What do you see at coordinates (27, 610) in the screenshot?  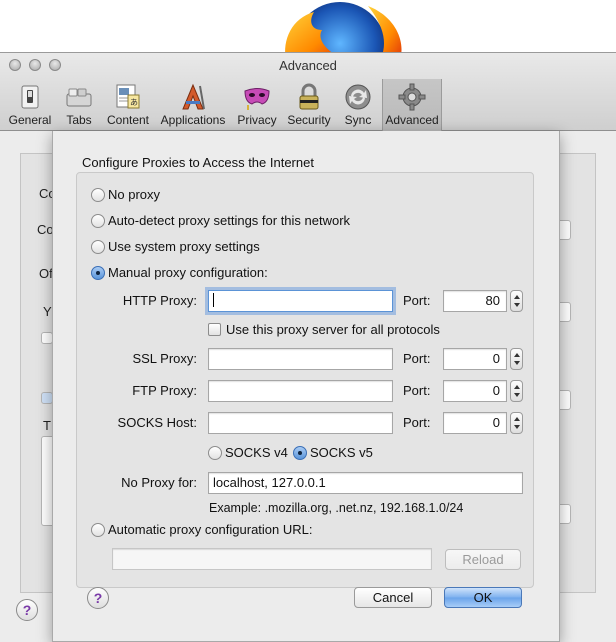 I see `bg-help-button: ?` at bounding box center [27, 610].